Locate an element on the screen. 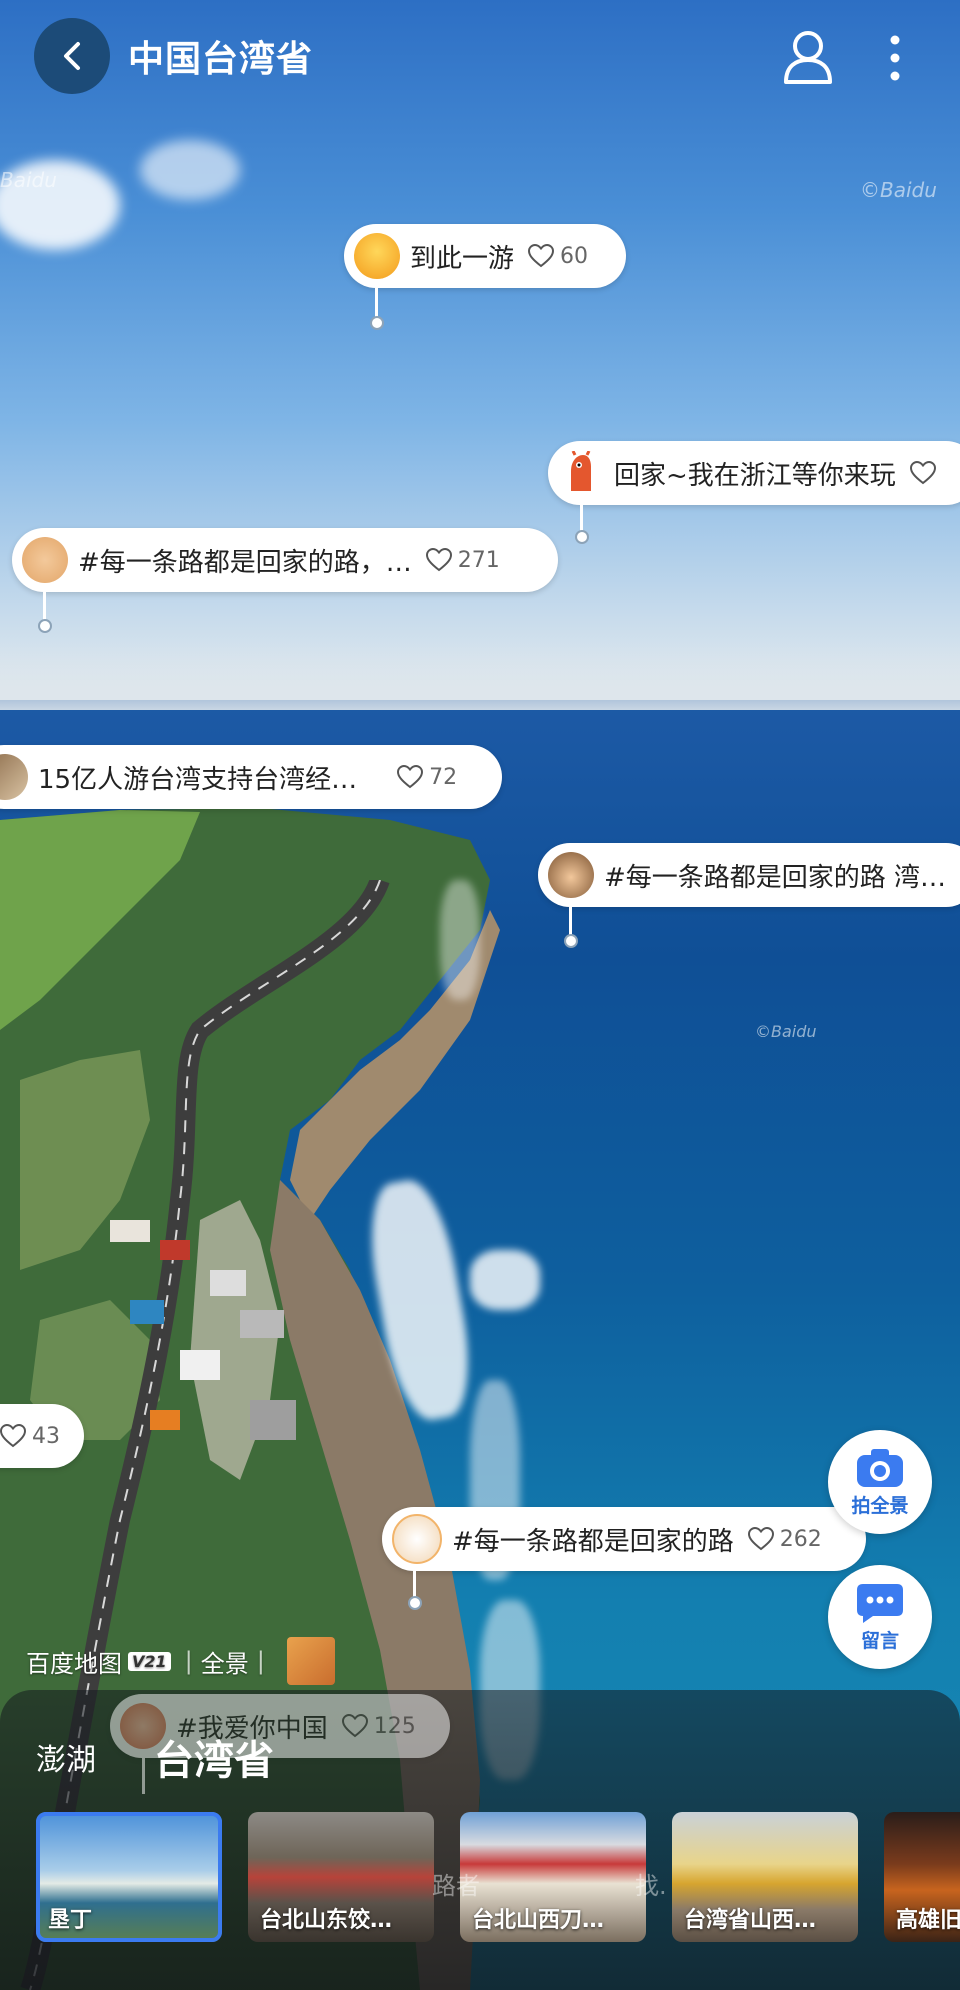  alpaca-avatar is located at coordinates (581, 473).